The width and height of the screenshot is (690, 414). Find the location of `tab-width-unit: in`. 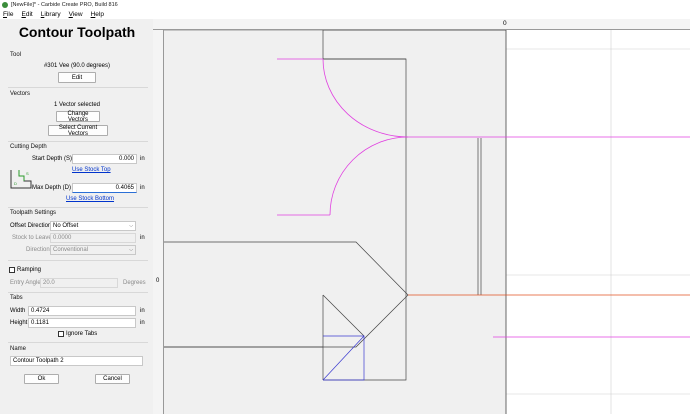

tab-width-unit: in is located at coordinates (142, 311).